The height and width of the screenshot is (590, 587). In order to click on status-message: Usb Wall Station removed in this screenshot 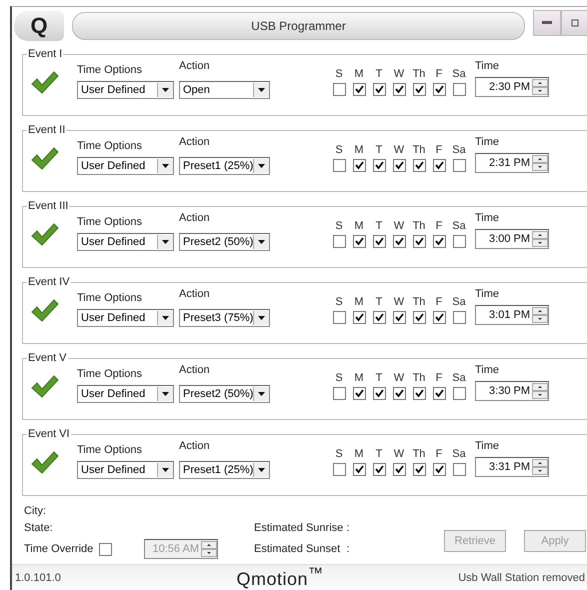, I will do `click(521, 578)`.